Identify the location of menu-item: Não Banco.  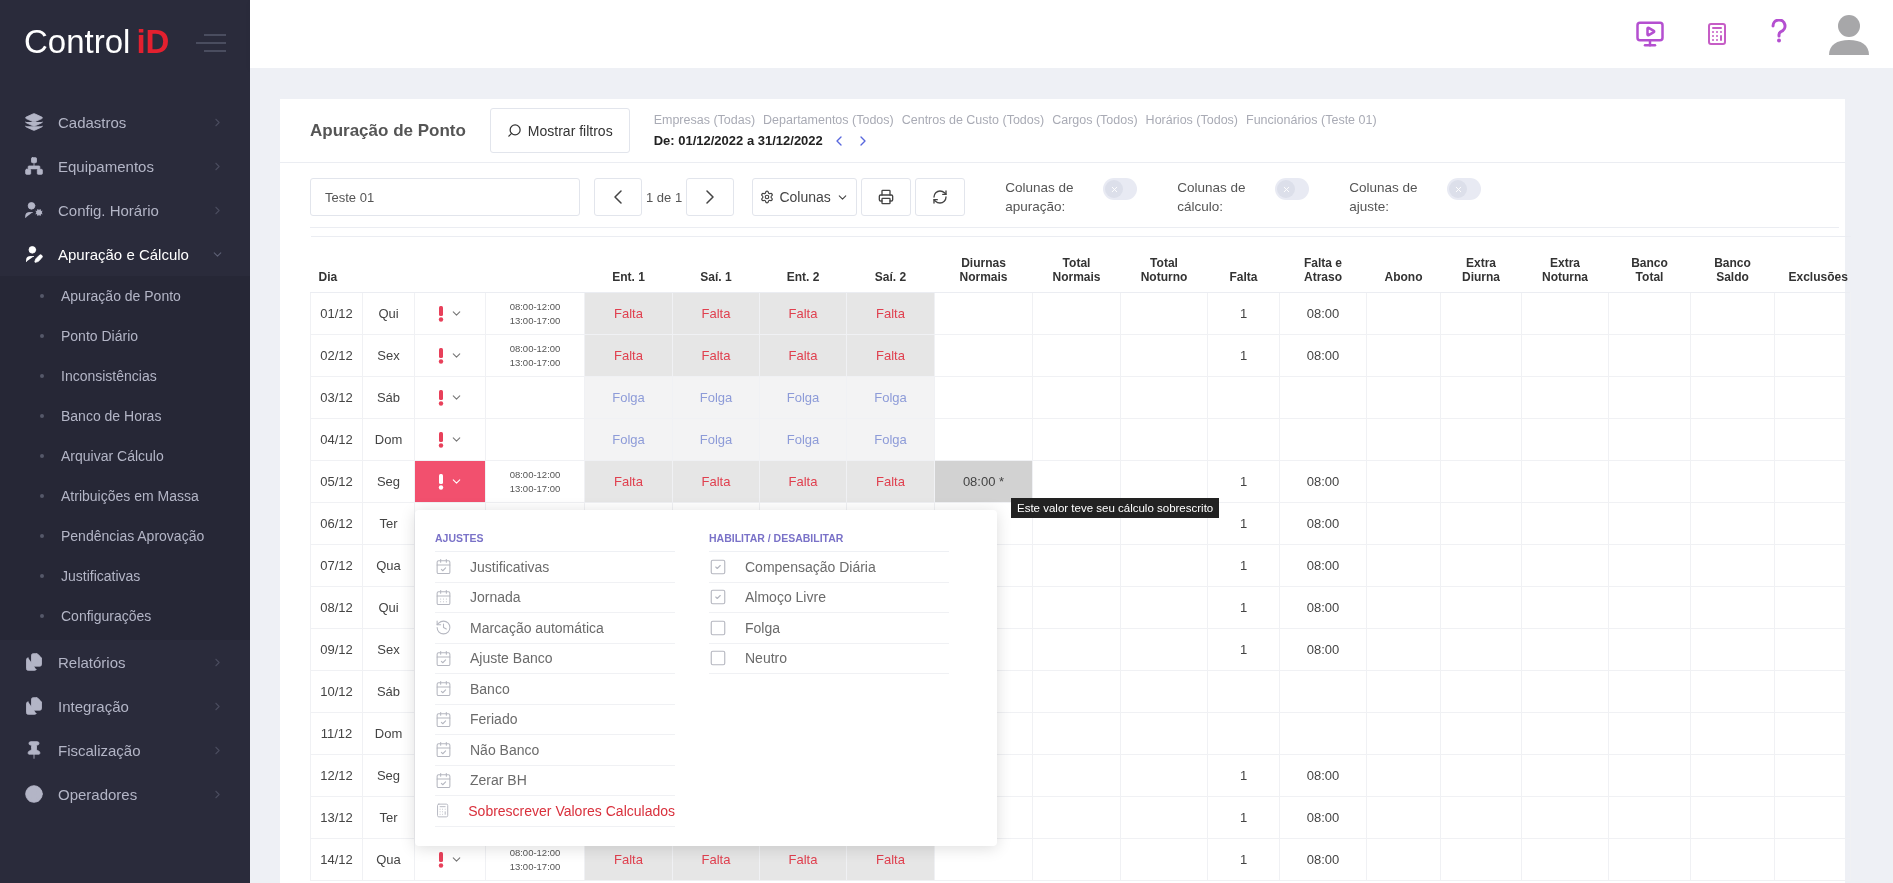
(555, 750).